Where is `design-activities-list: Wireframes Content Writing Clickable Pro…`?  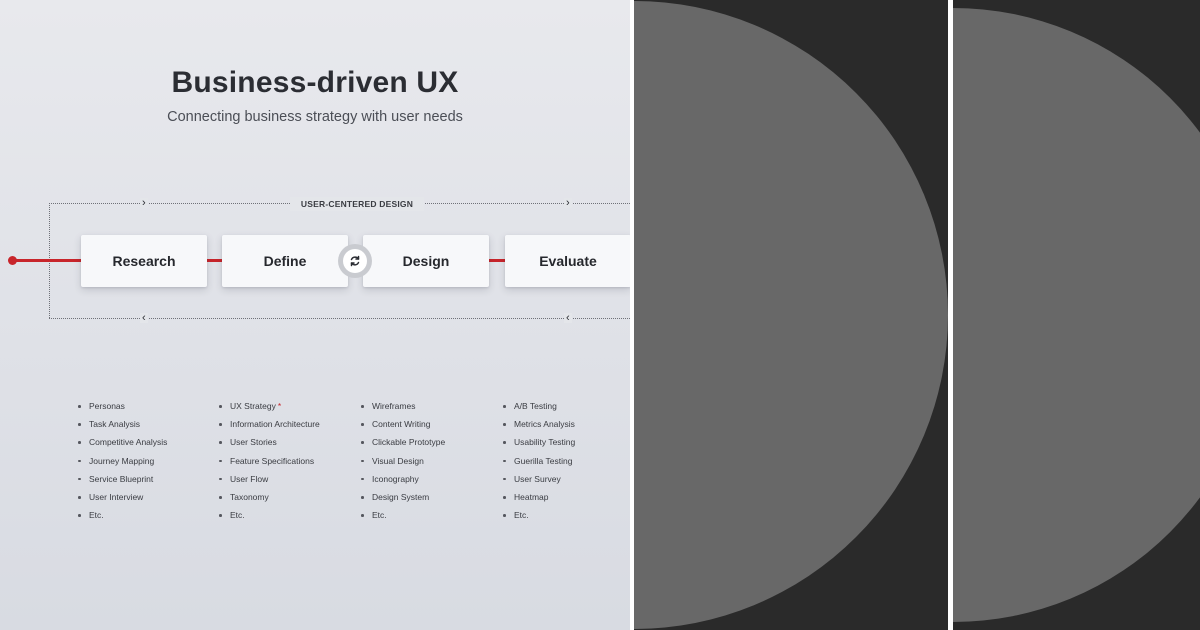
design-activities-list: Wireframes Content Writing Clickable Pro… is located at coordinates (403, 460).